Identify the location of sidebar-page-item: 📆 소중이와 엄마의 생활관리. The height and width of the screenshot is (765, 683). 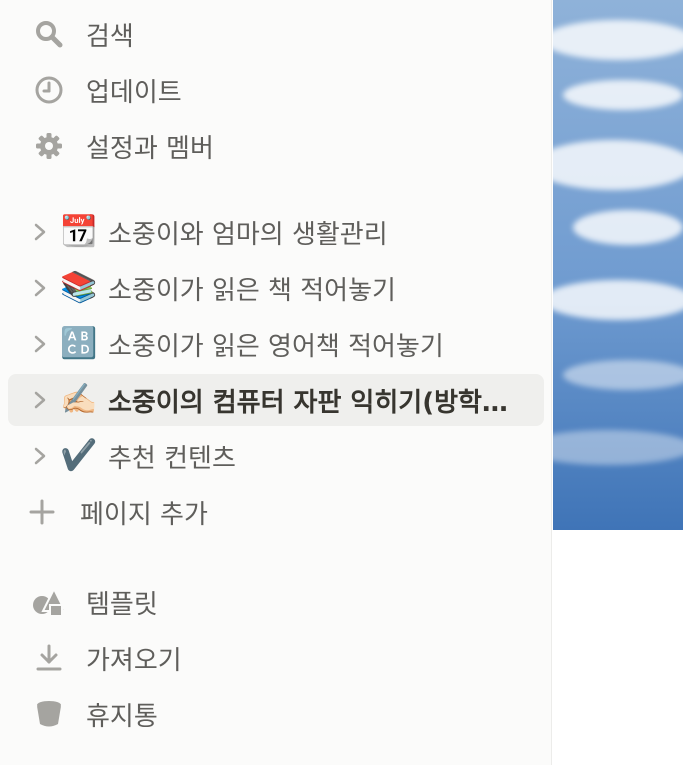
(276, 232).